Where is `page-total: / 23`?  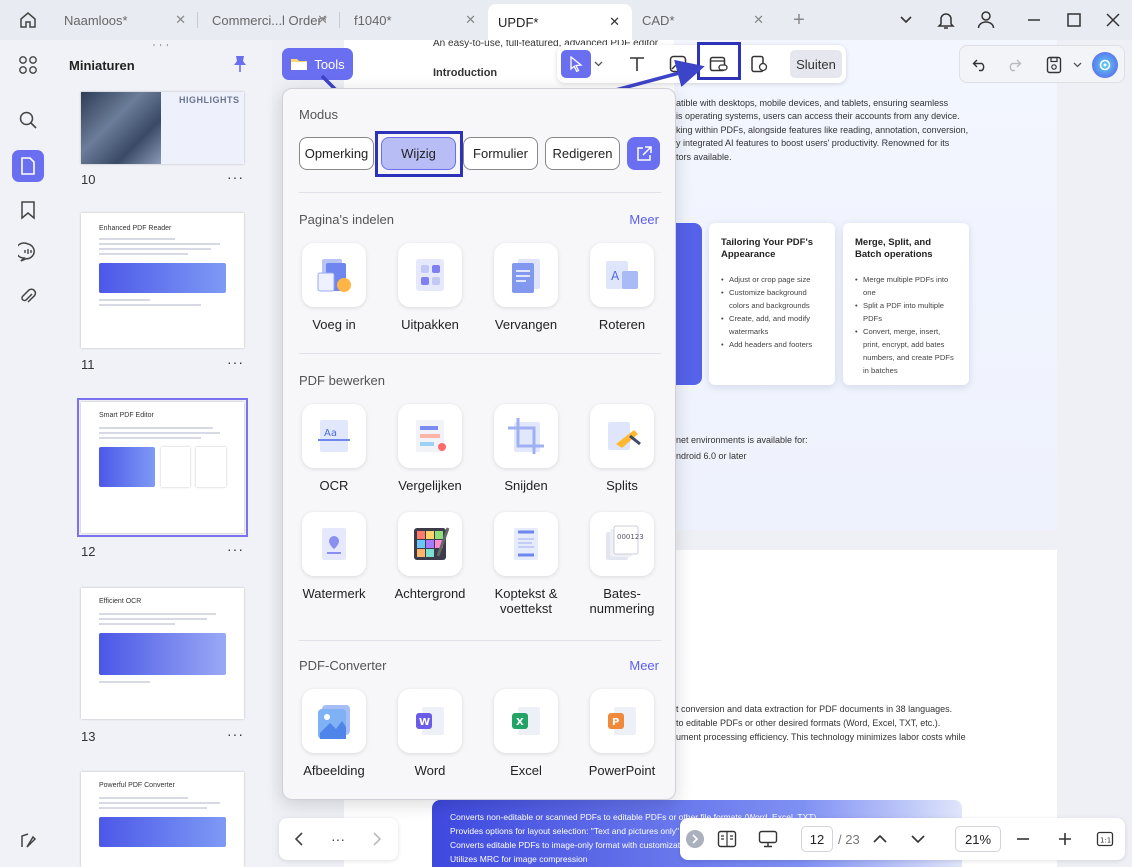 page-total: / 23 is located at coordinates (849, 839).